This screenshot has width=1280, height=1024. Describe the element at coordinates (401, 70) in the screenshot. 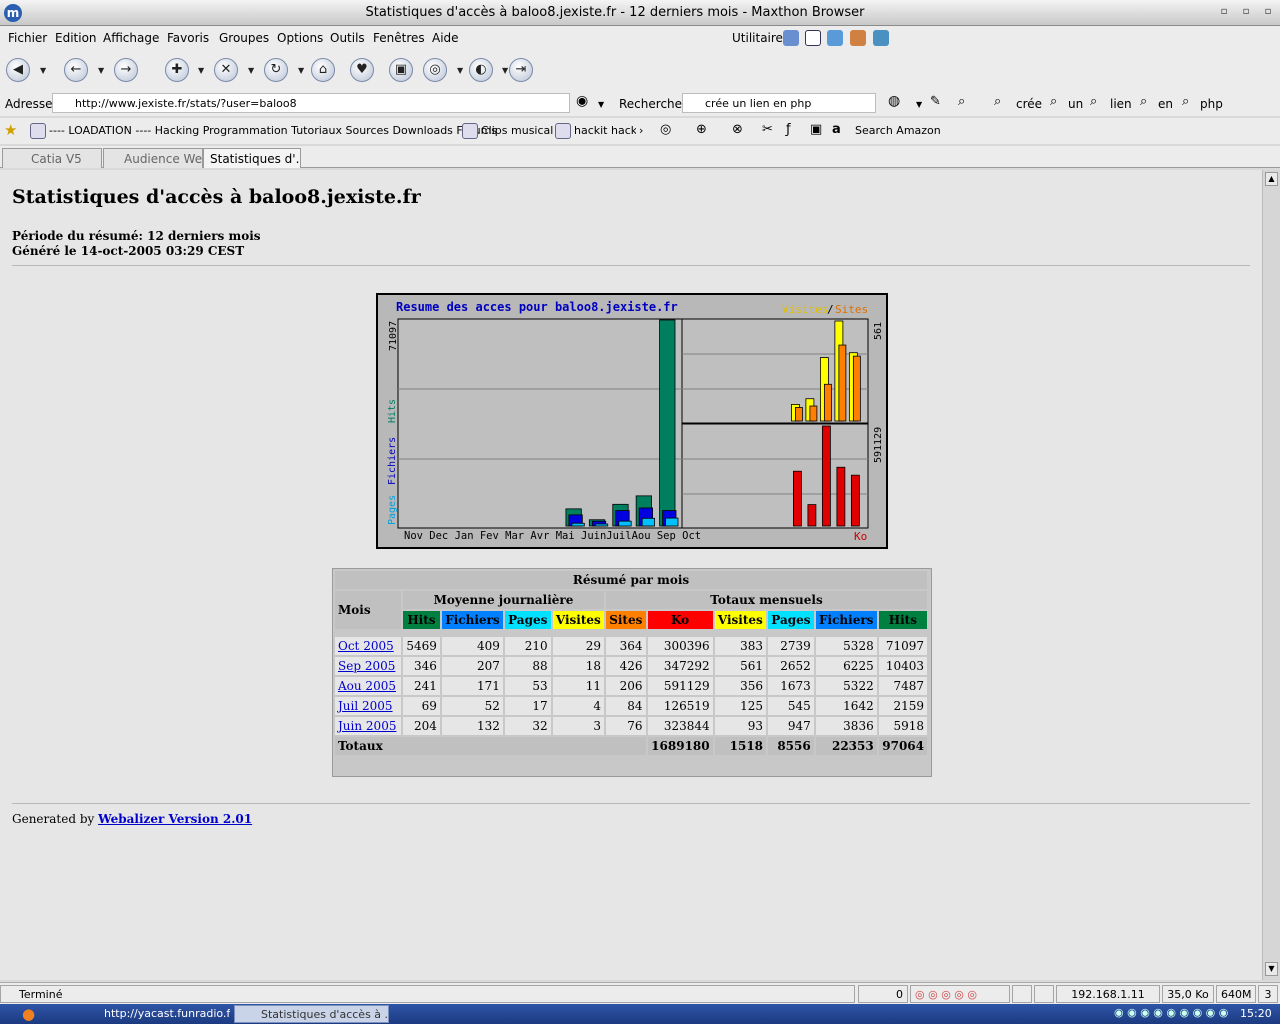

I see `new-window-icon: ▣` at that location.